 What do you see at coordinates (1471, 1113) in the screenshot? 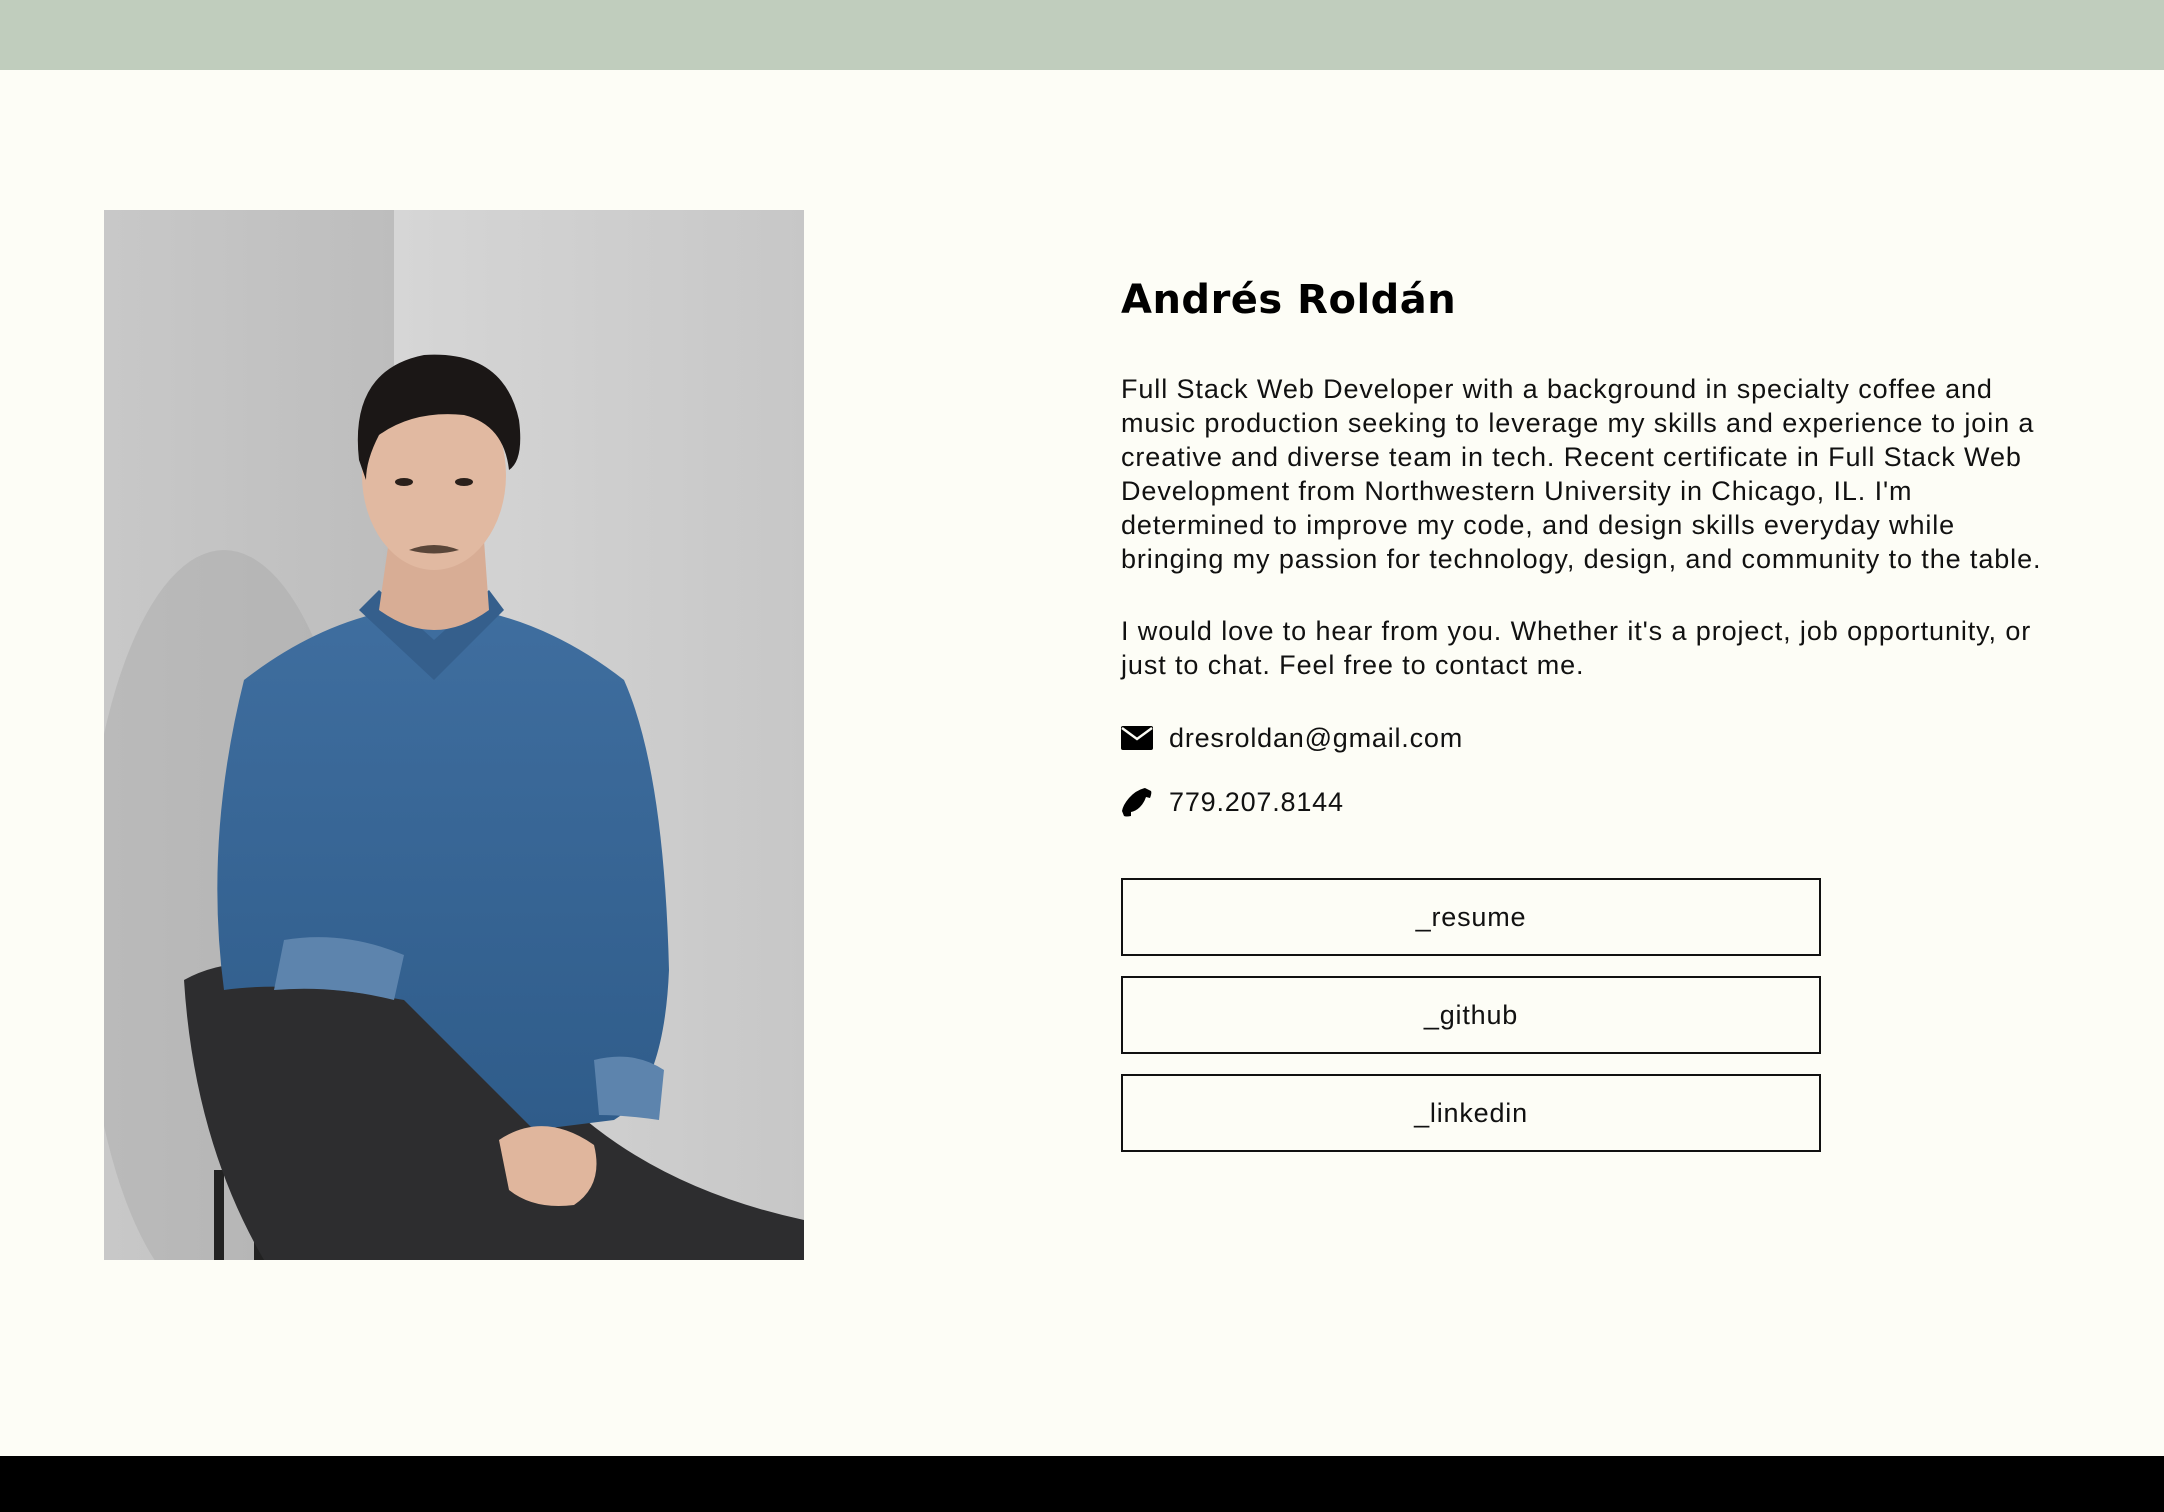
I see `linkedin-button: _linkedin` at bounding box center [1471, 1113].